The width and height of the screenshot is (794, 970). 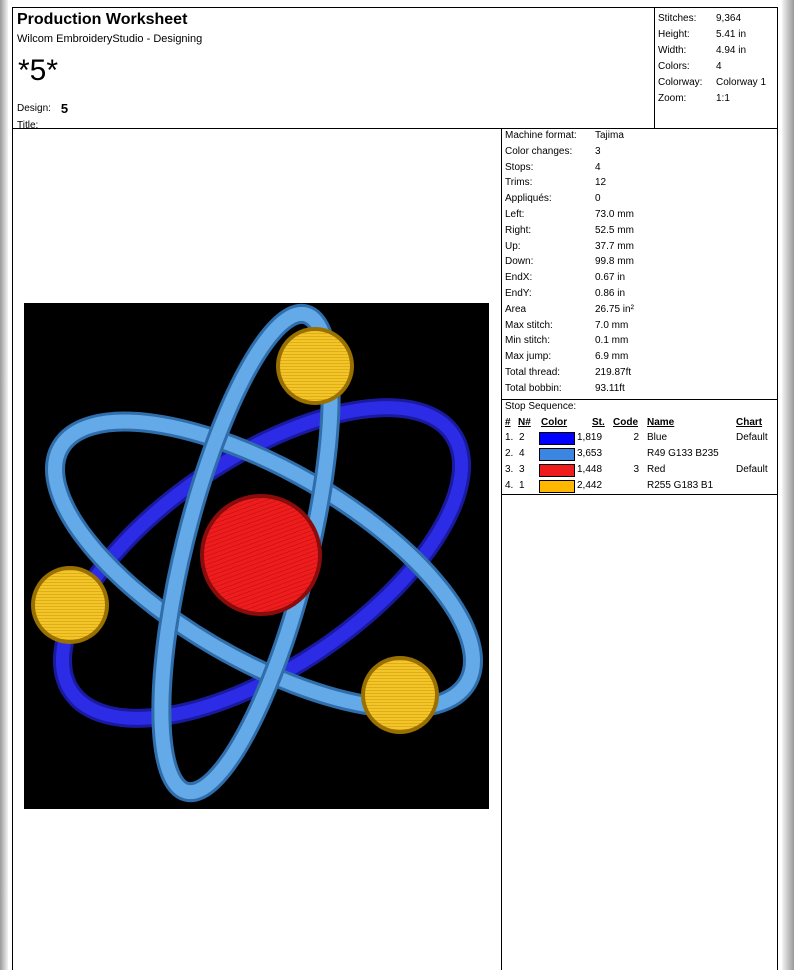 I want to click on stitch-count: 1,448, so click(x=590, y=469).